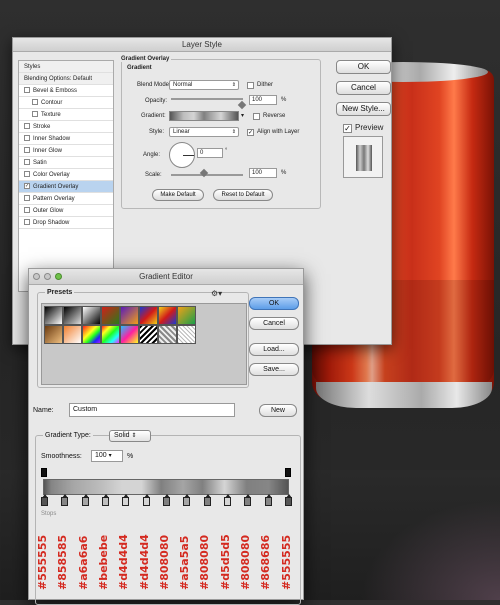 Image resolution: width=500 pixels, height=605 pixels. I want to click on style-list-item: Contour, so click(66, 103).